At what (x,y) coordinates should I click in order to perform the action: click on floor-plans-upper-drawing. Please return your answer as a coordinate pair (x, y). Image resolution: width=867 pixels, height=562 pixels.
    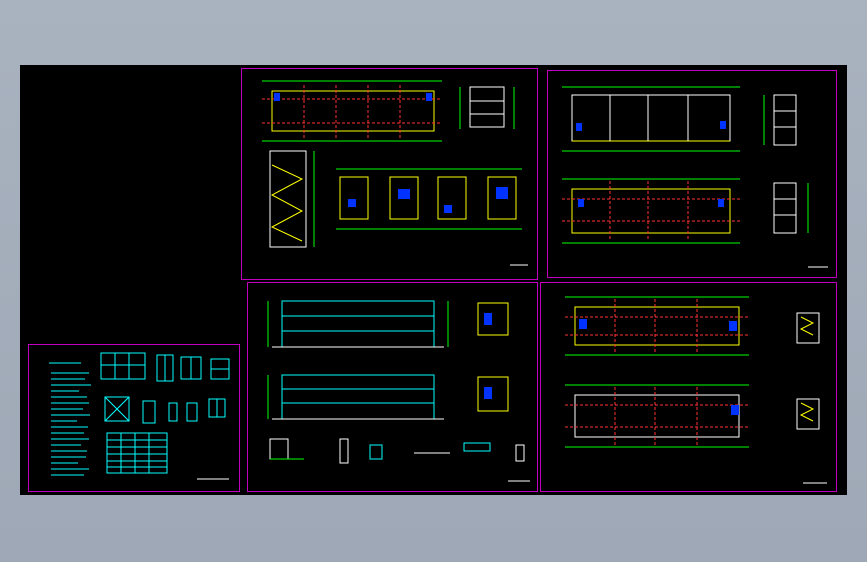
    Looking at the image, I should click on (695, 177).